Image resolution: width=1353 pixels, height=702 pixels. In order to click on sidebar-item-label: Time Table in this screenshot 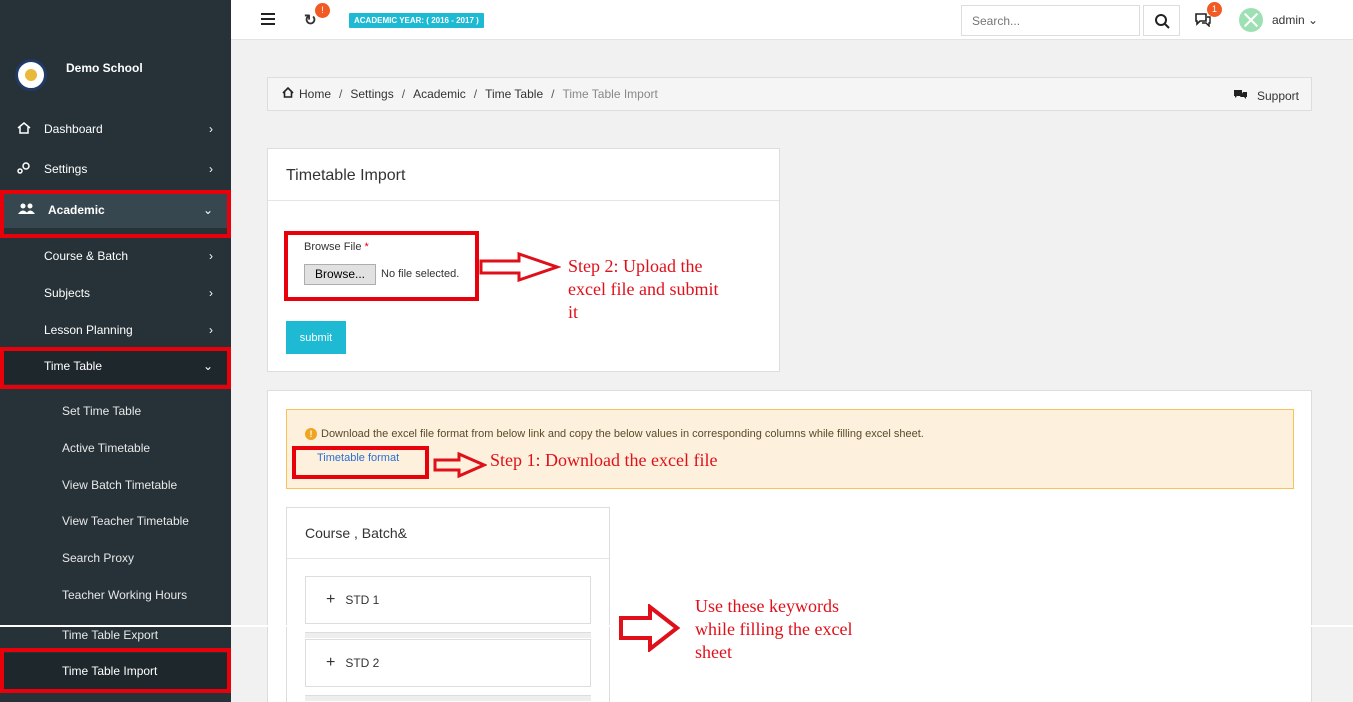, I will do `click(73, 366)`.